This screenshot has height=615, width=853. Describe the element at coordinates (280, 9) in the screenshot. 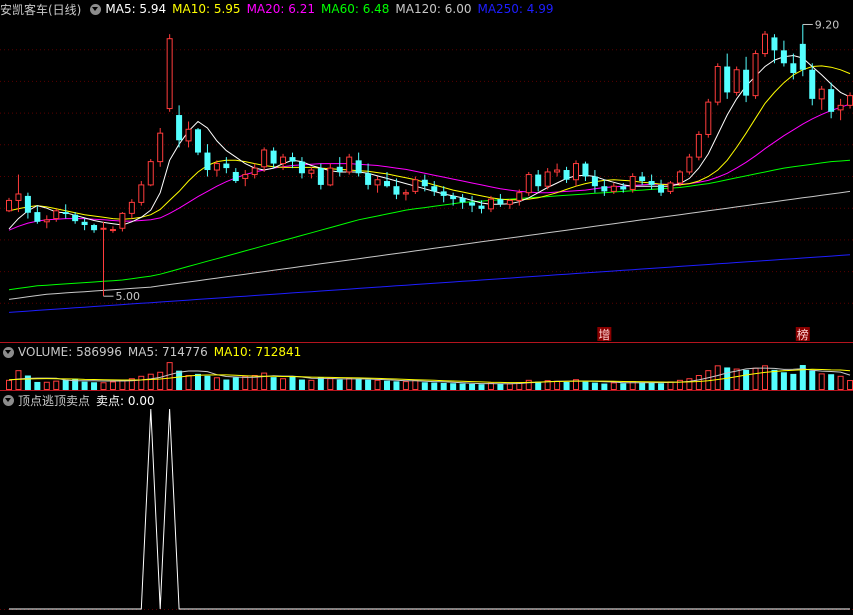

I see `ma-indicator-2: MA20: 6.21` at that location.